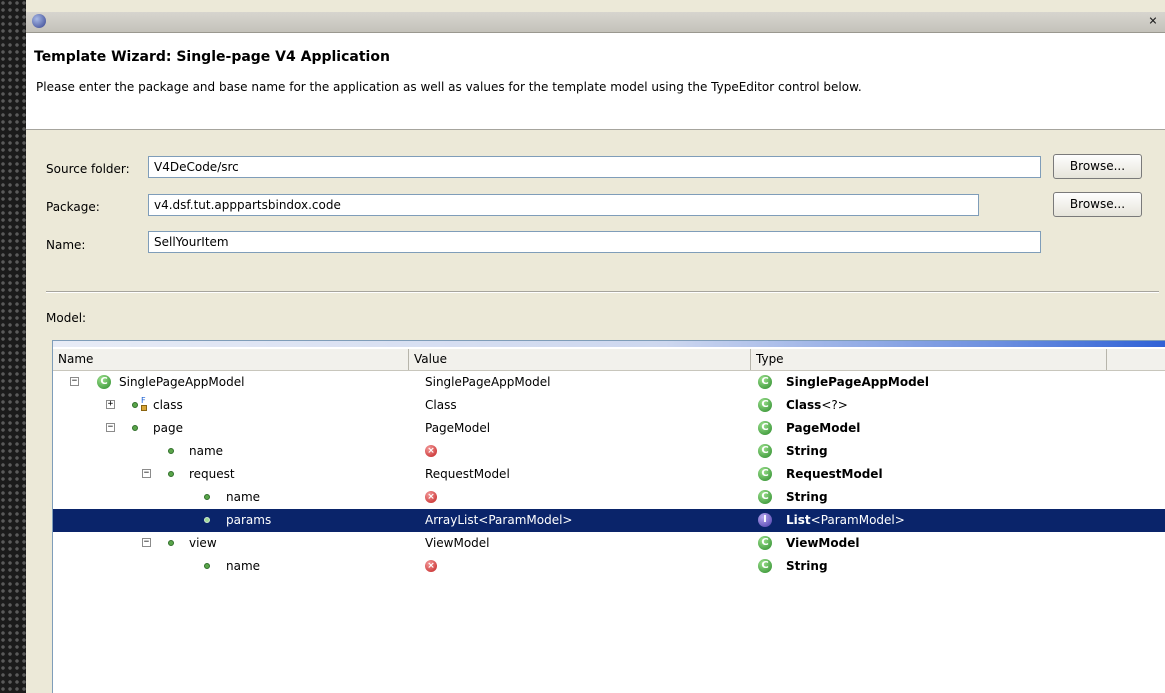 Image resolution: width=1165 pixels, height=693 pixels. I want to click on row-name: page, so click(168, 428).